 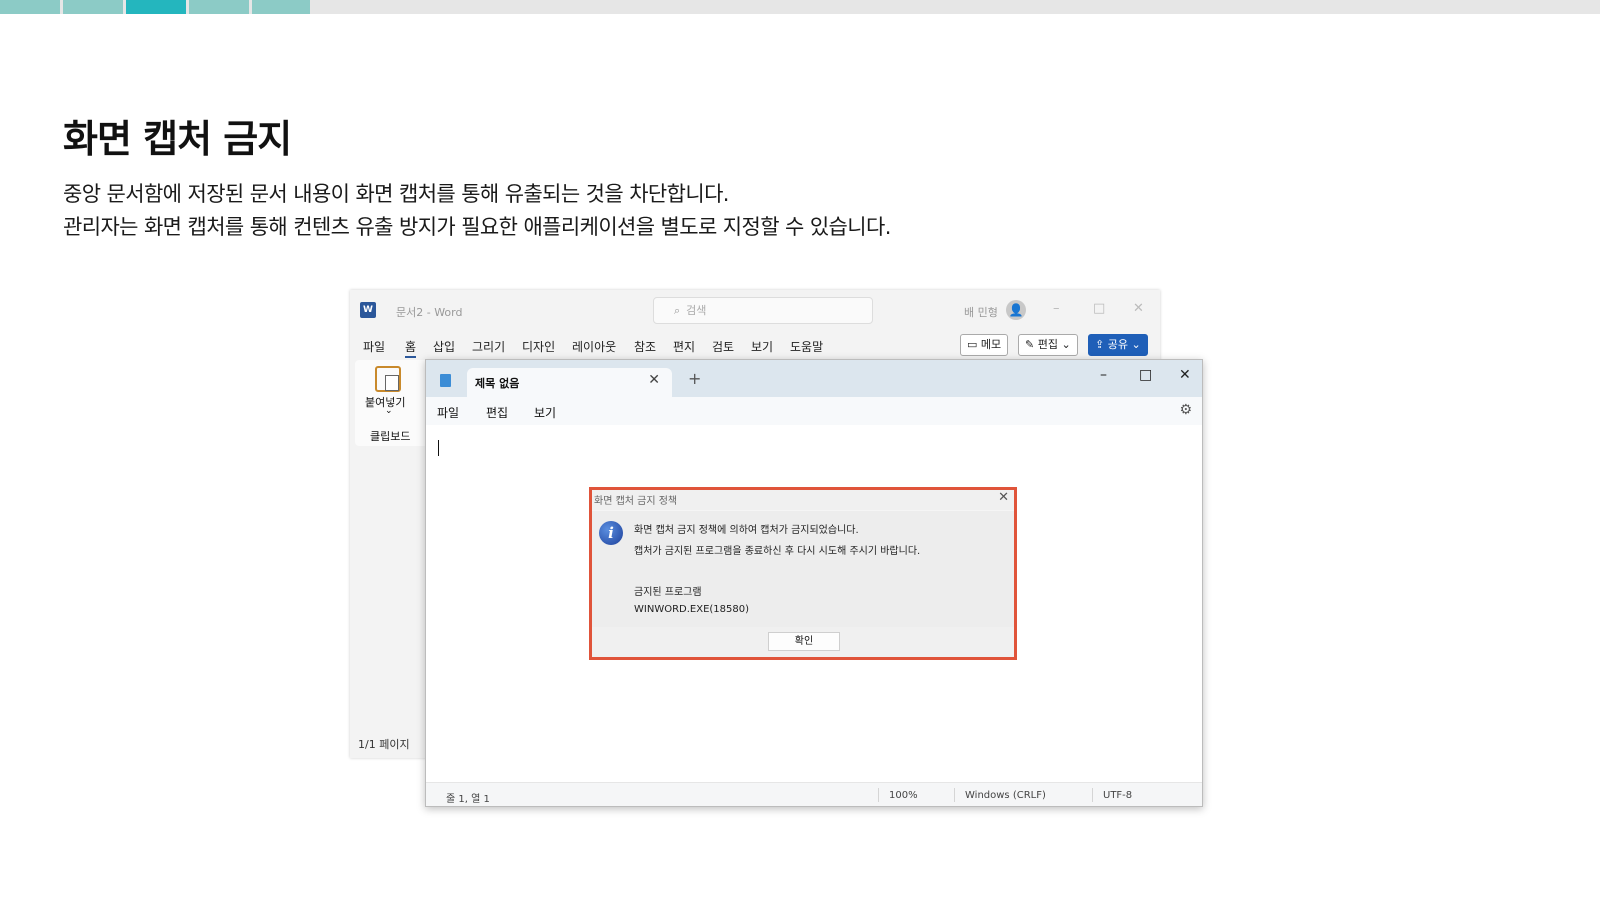 What do you see at coordinates (390, 436) in the screenshot?
I see `clipboard-group-label: 클립보드` at bounding box center [390, 436].